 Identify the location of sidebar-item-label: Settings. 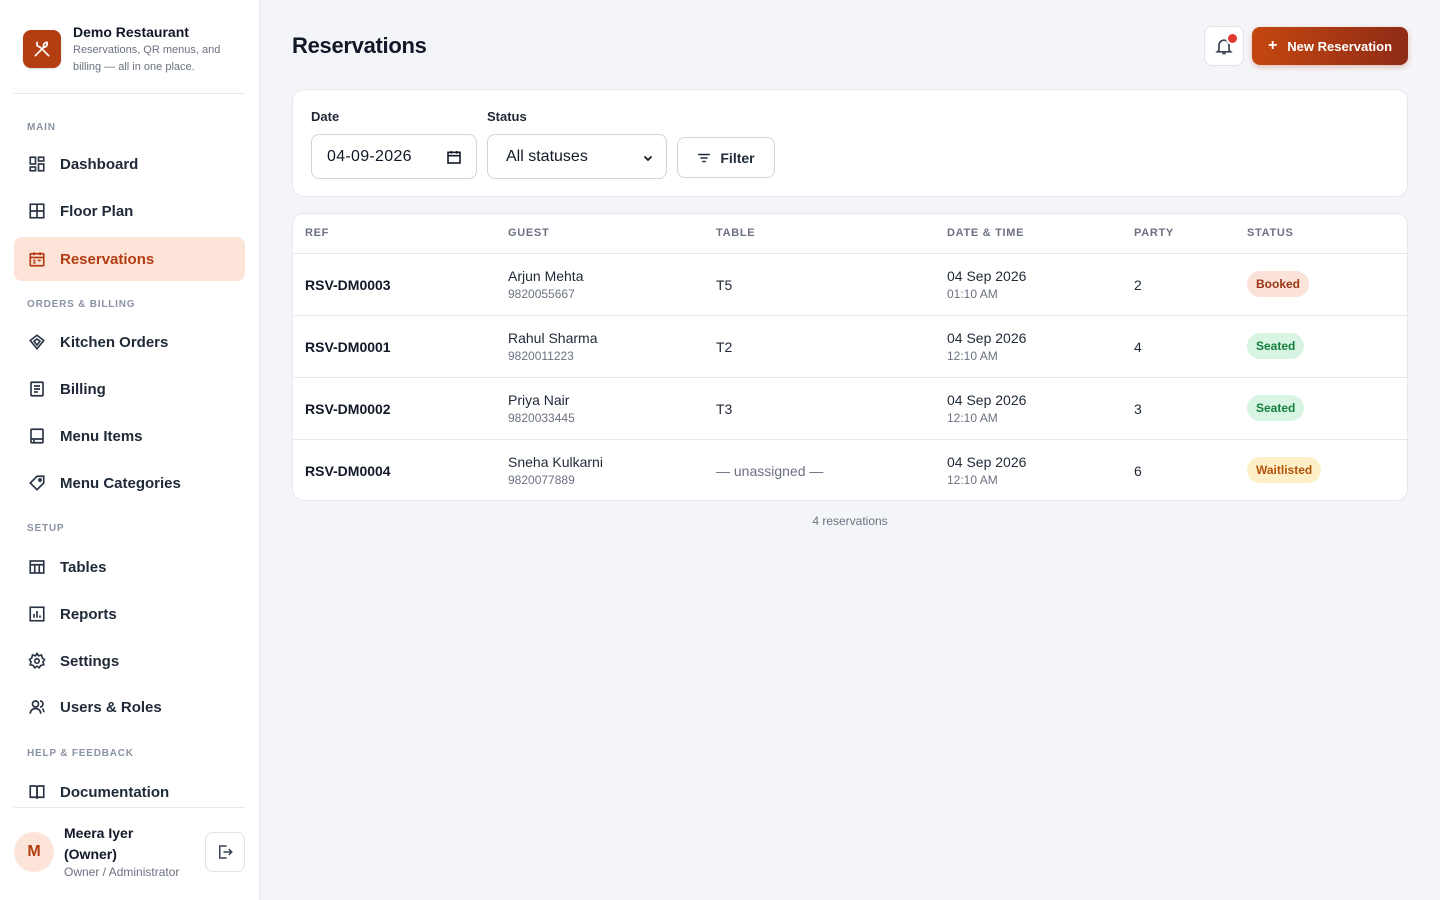
(90, 661).